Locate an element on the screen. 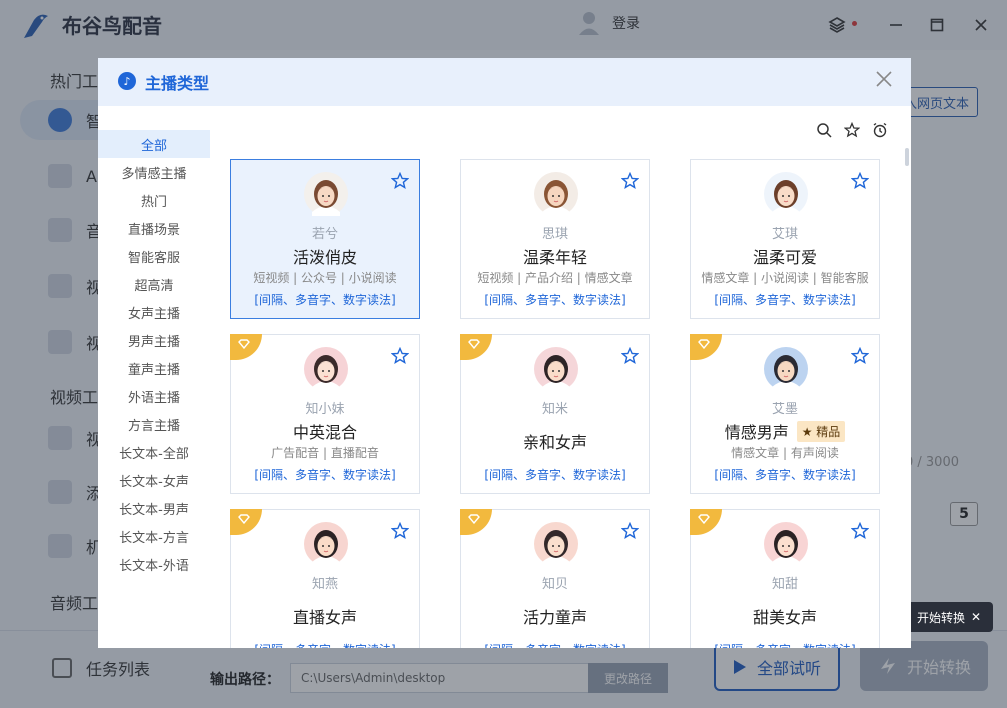 This screenshot has width=1007, height=708. voice-style-label: 温柔年轻 is located at coordinates (554, 257).